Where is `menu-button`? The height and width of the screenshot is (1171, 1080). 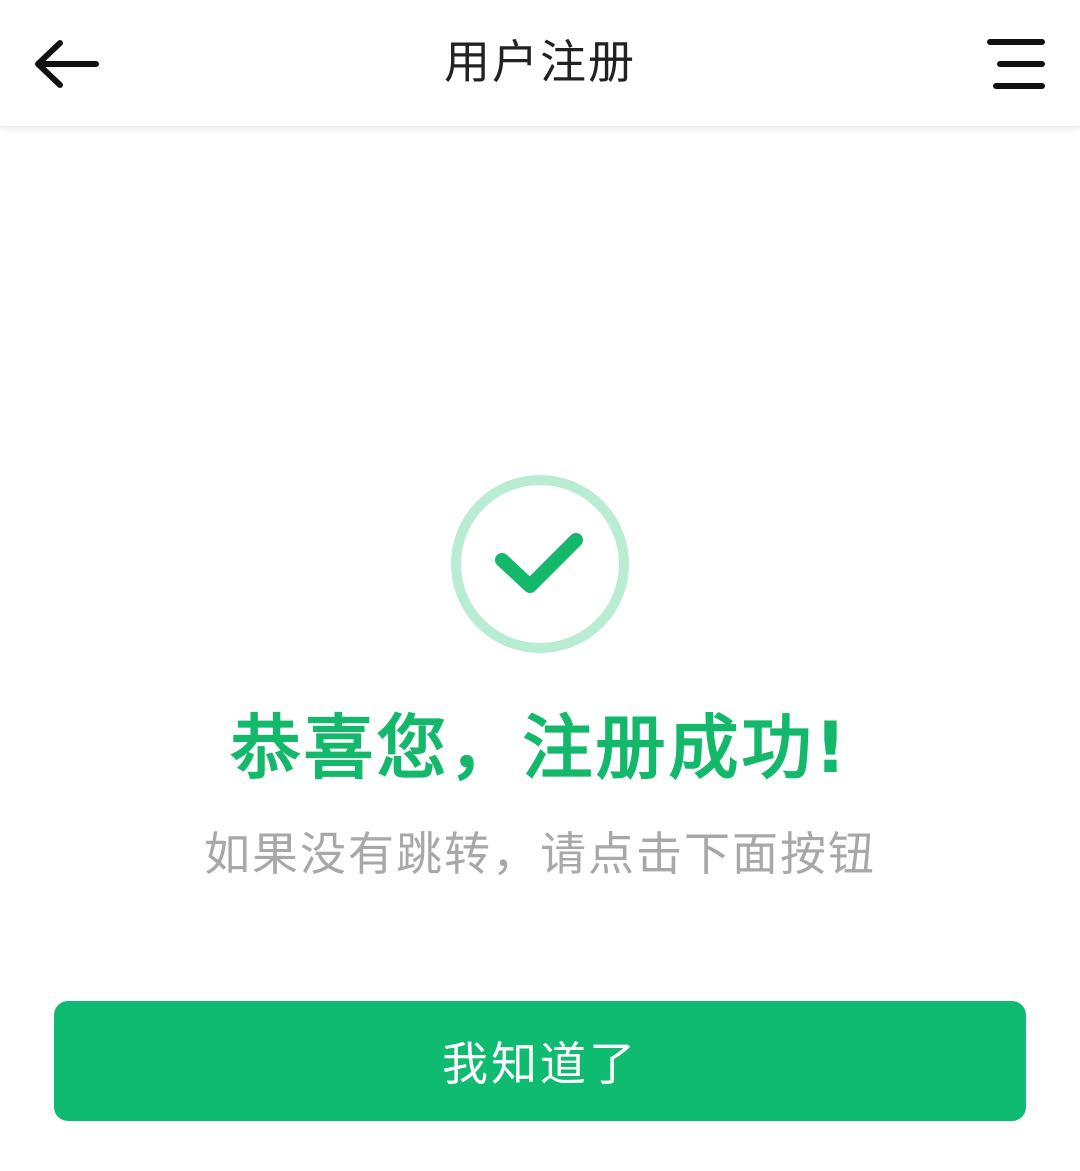
menu-button is located at coordinates (1016, 64).